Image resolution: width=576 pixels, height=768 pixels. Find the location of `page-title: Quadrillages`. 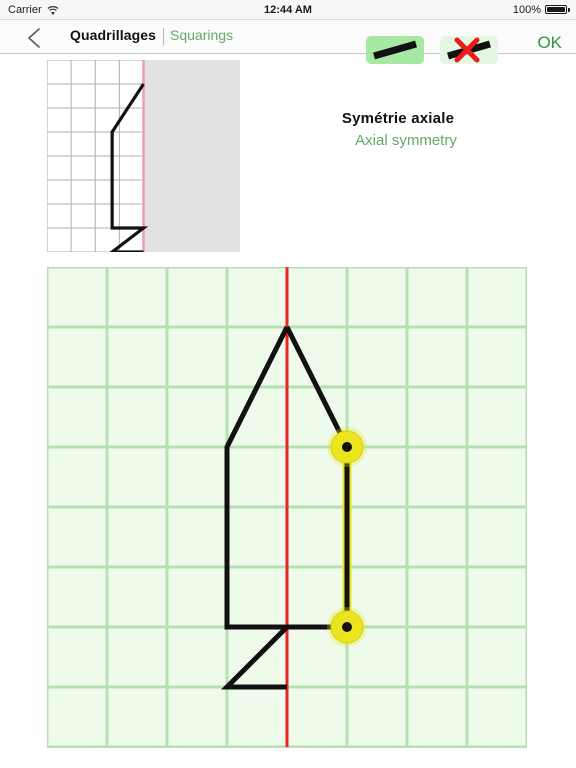

page-title: Quadrillages is located at coordinates (113, 35).